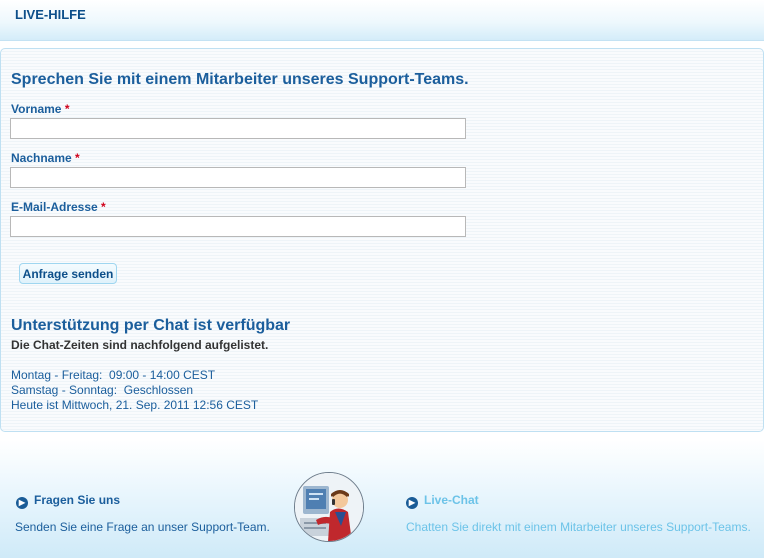 The image size is (764, 558). I want to click on first-name-label: Vorname *, so click(40, 109).